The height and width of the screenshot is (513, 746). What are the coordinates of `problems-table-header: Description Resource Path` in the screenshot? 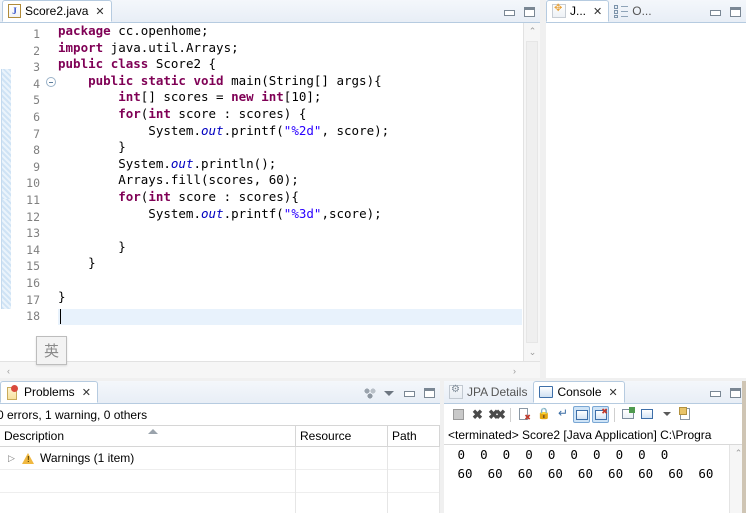 It's located at (220, 436).